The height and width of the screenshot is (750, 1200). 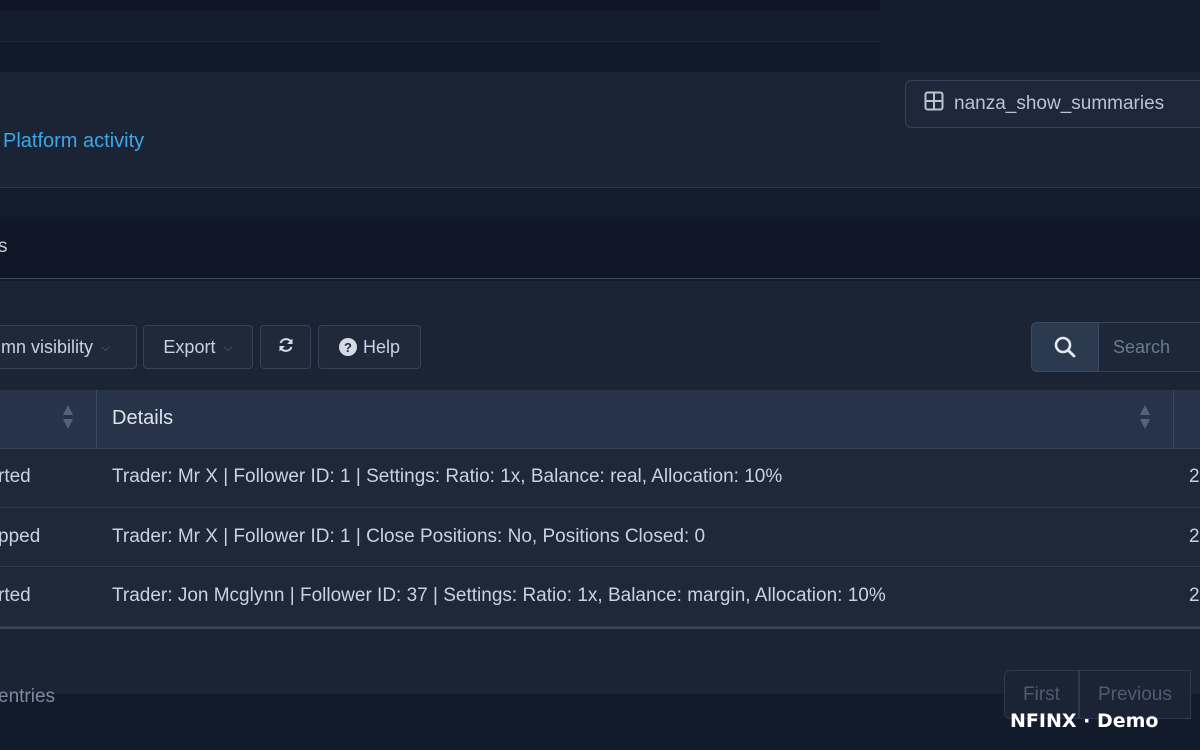 What do you see at coordinates (600, 204) in the screenshot?
I see `spacer` at bounding box center [600, 204].